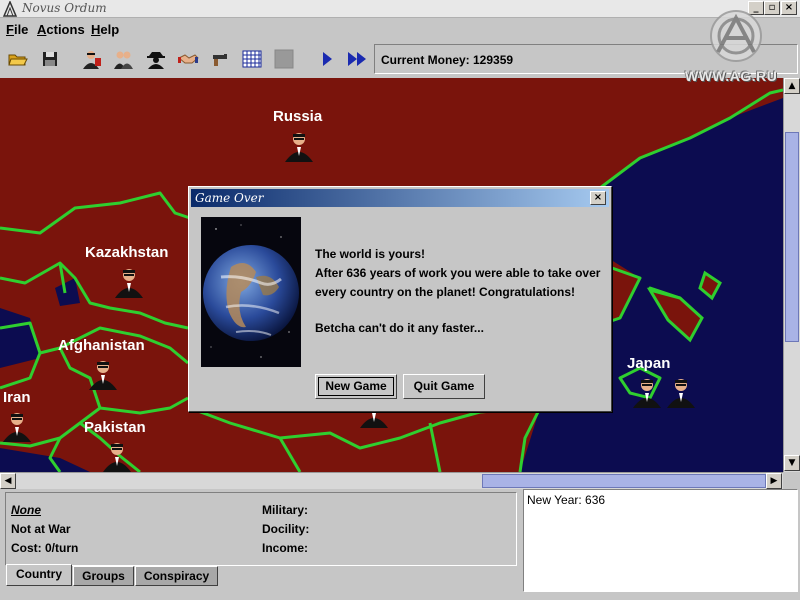 Image resolution: width=800 pixels, height=600 pixels. What do you see at coordinates (772, 8) in the screenshot?
I see `maximize-button: ▫` at bounding box center [772, 8].